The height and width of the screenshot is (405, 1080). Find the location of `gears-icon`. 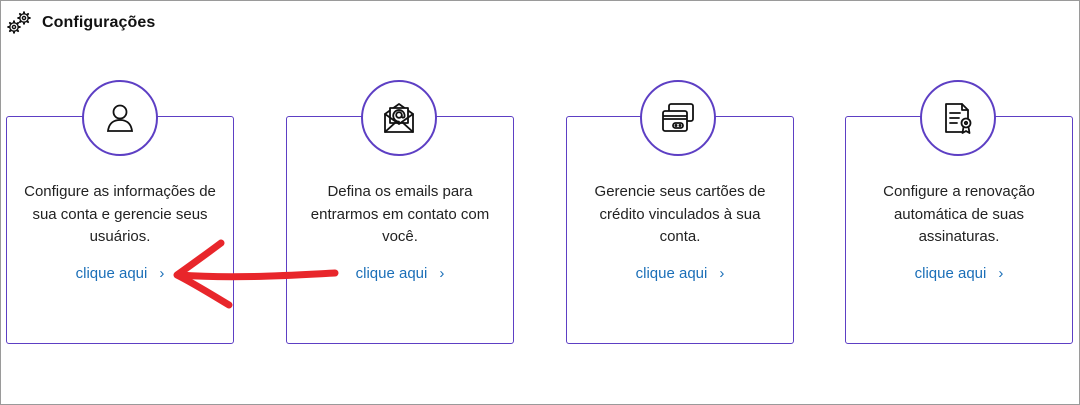

gears-icon is located at coordinates (19, 22).